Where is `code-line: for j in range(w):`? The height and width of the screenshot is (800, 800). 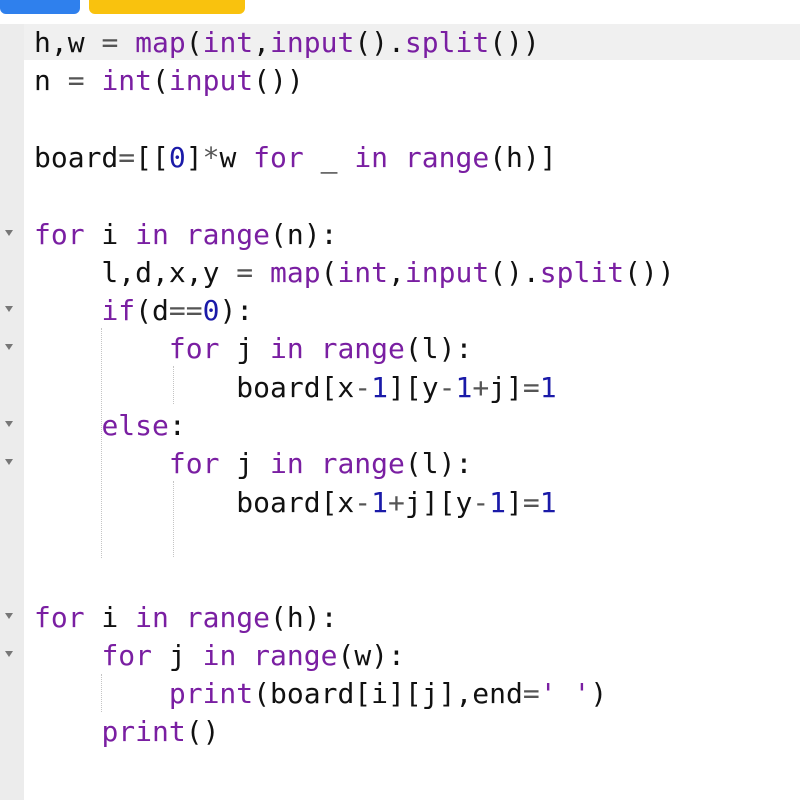
code-line: for j in range(w): is located at coordinates (400, 656).